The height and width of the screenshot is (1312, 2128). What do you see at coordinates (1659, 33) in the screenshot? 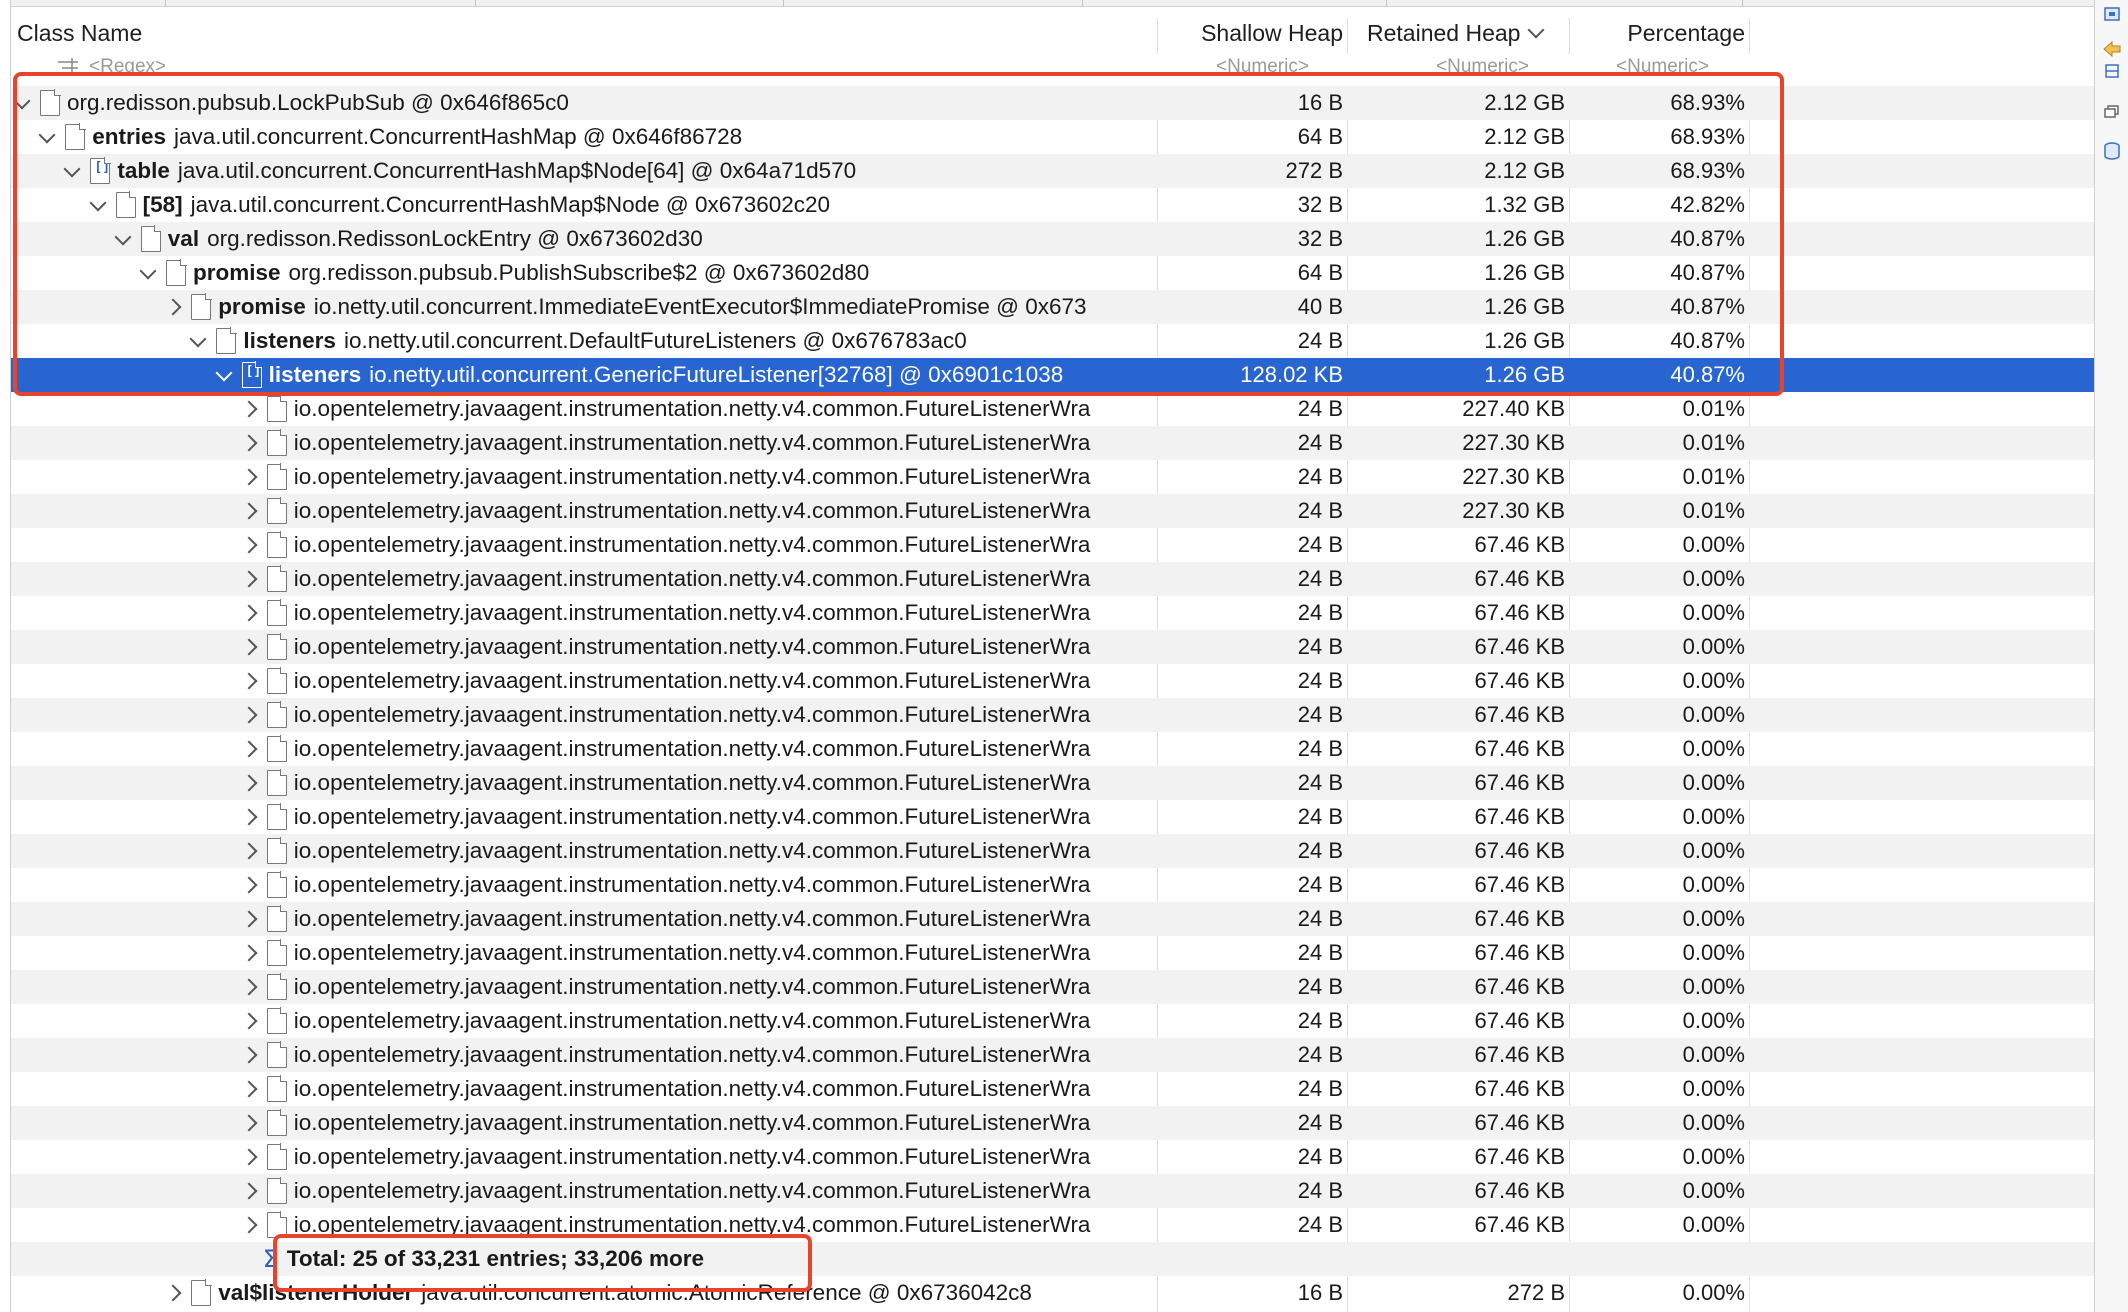
I see `column-header-percentage: Percentage` at bounding box center [1659, 33].